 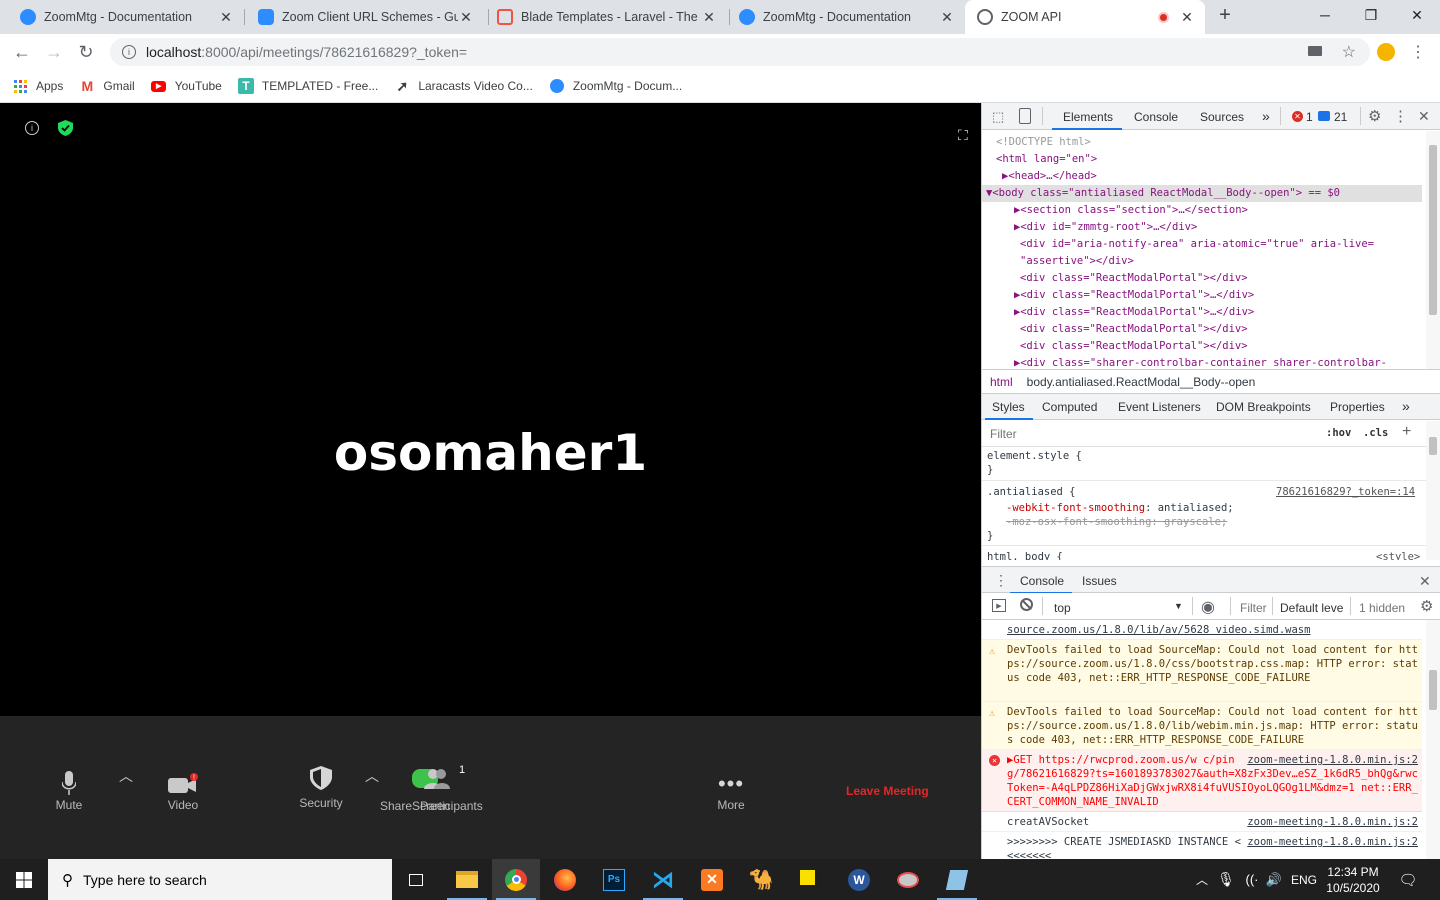 I want to click on wifi-icon: ((·, so click(x=1252, y=879).